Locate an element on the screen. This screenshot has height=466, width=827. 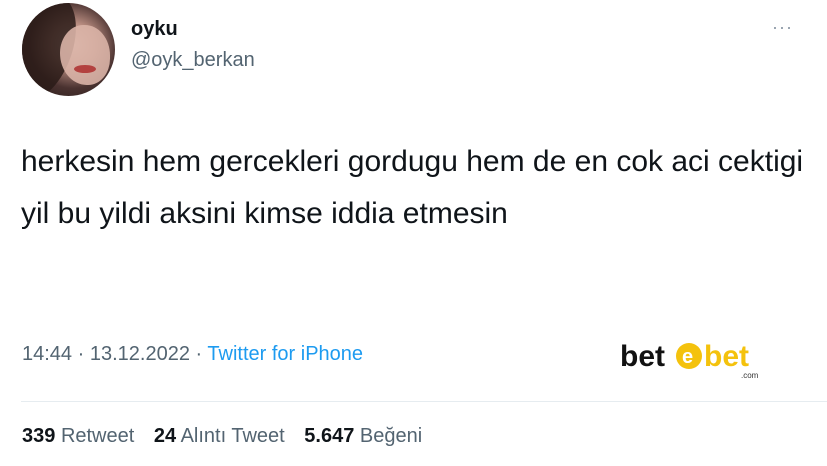
quotes-count: 24 is located at coordinates (165, 436).